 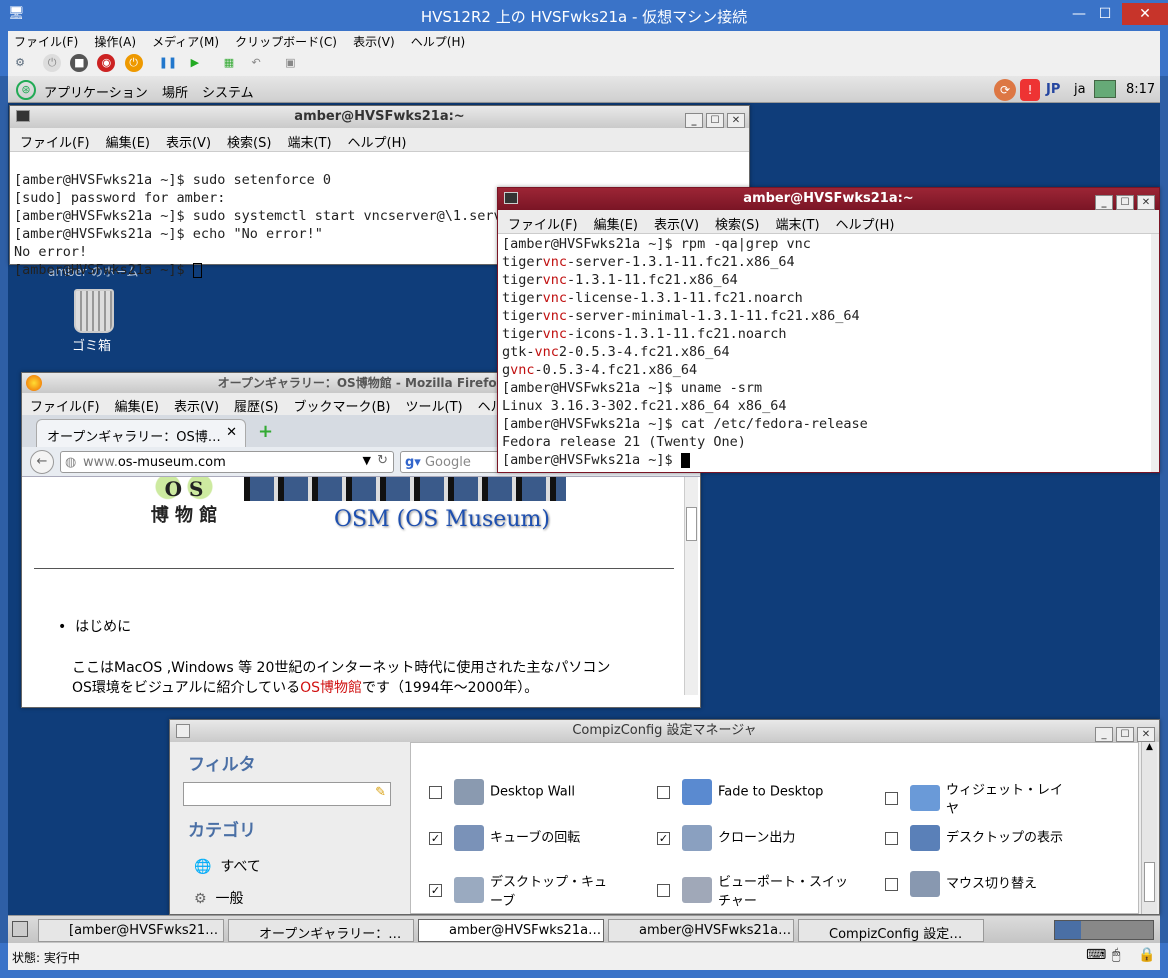 What do you see at coordinates (519, 890) in the screenshot?
I see `plugin-desktop-cube: ✓ デスクトップ・キューブ` at bounding box center [519, 890].